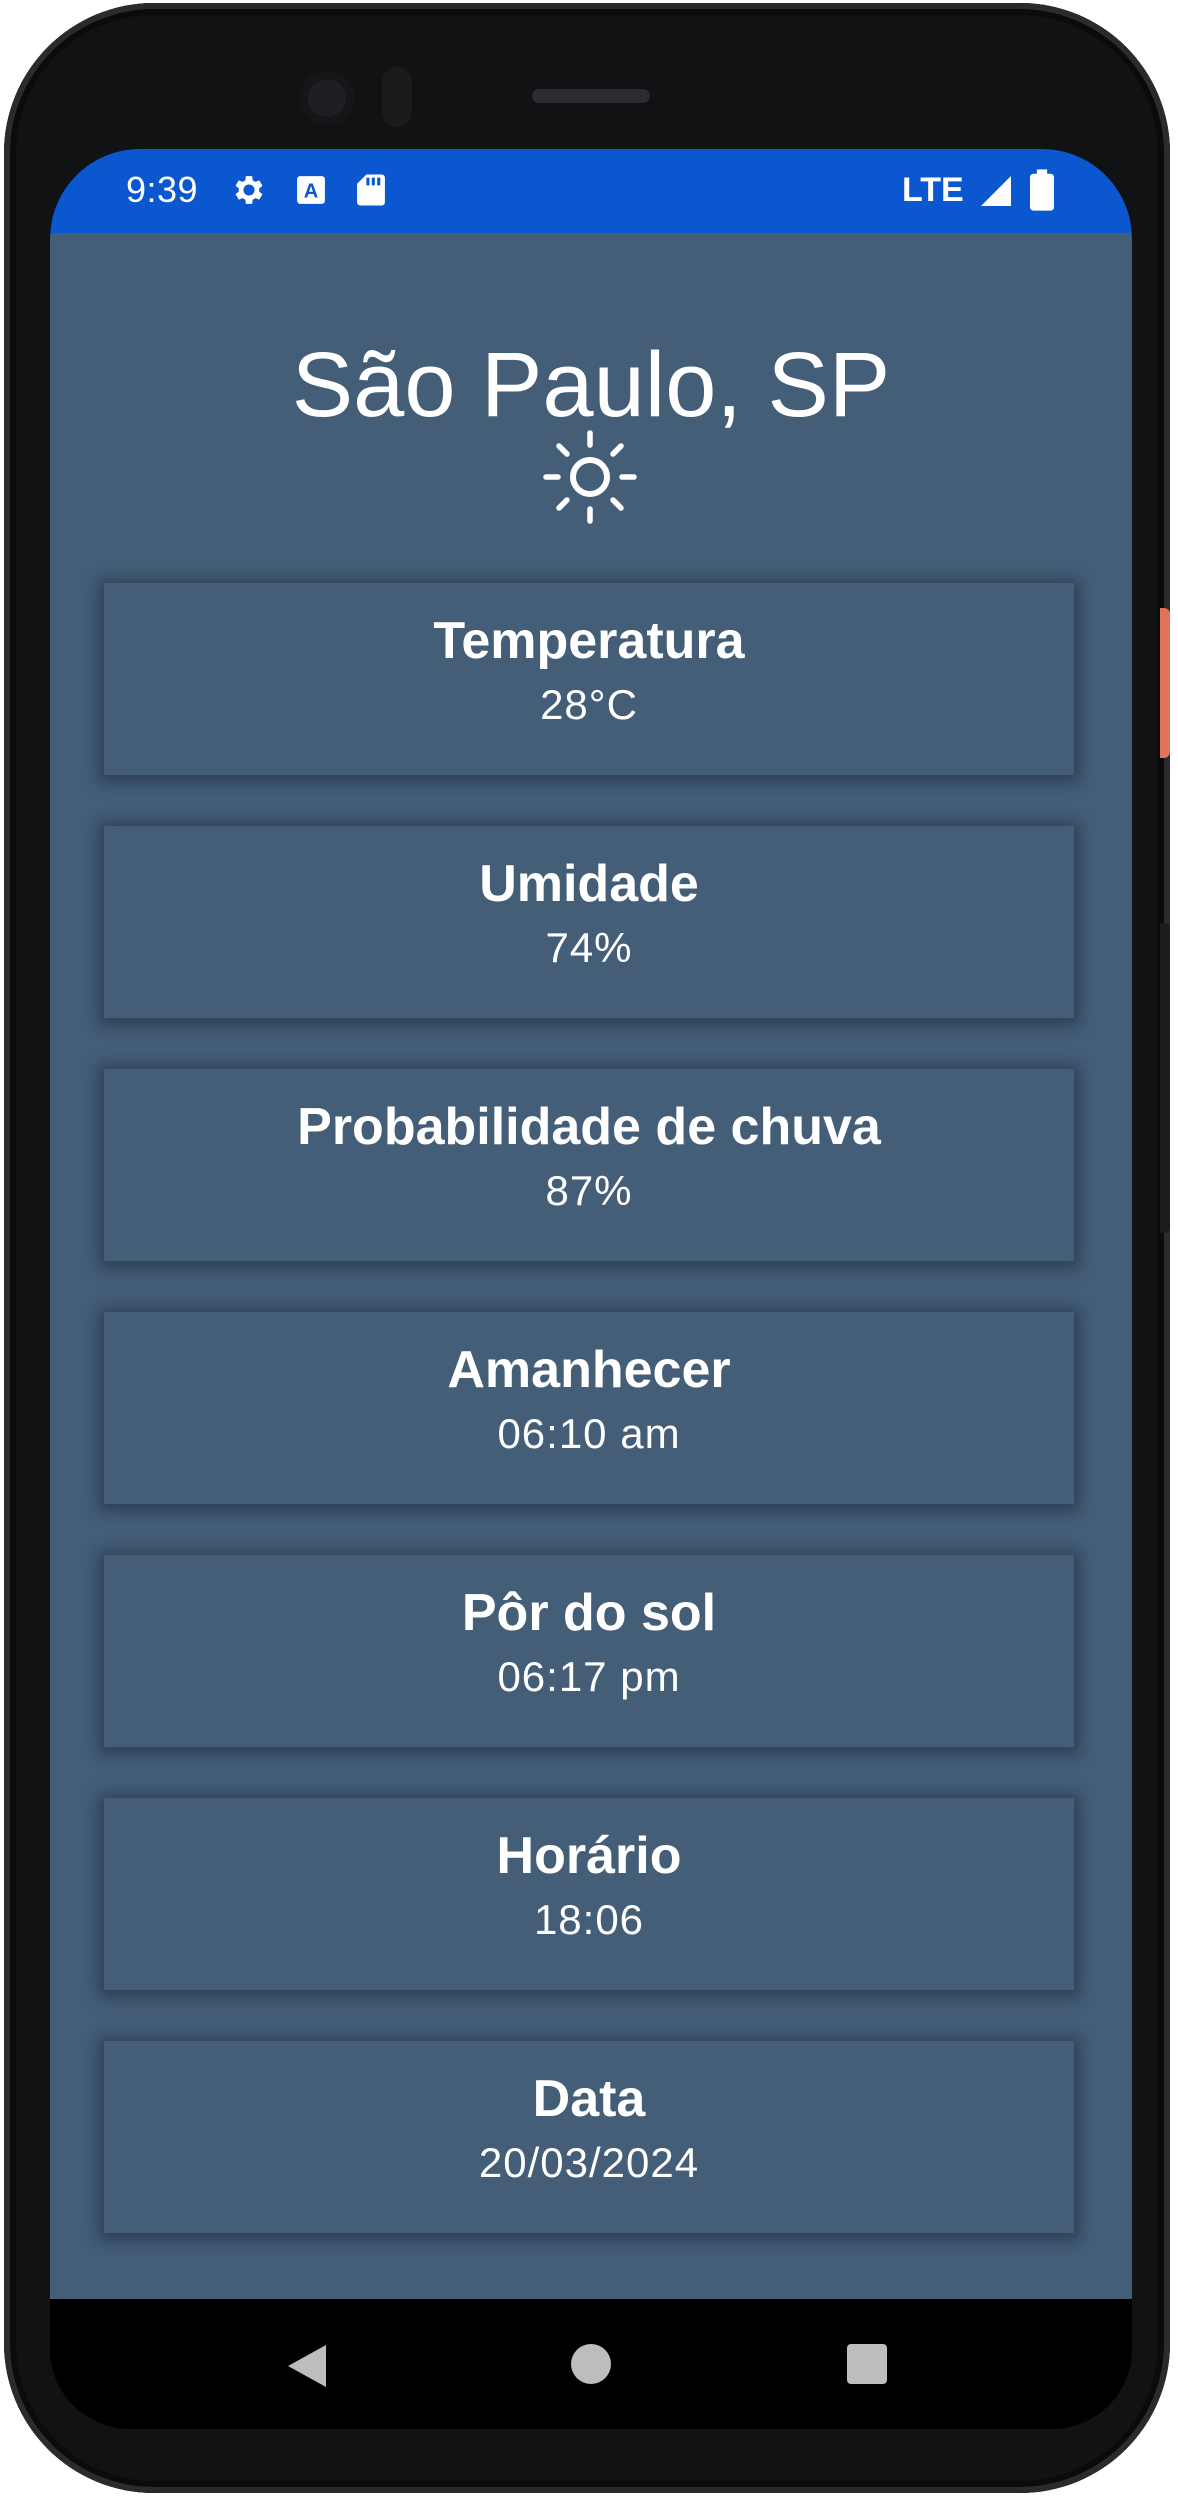  Describe the element at coordinates (591, 191) in the screenshot. I see `status-bar: 9:39 A LTE` at that location.